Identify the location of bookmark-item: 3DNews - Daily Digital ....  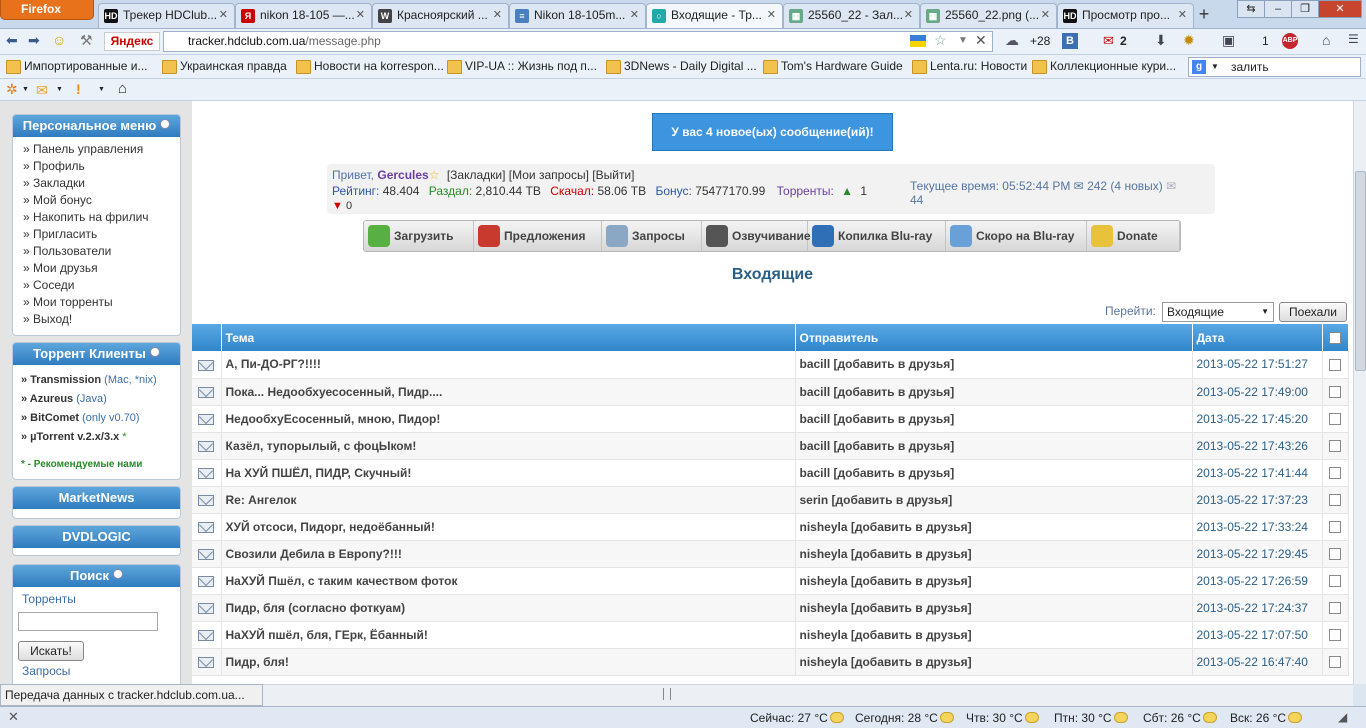
(681, 66).